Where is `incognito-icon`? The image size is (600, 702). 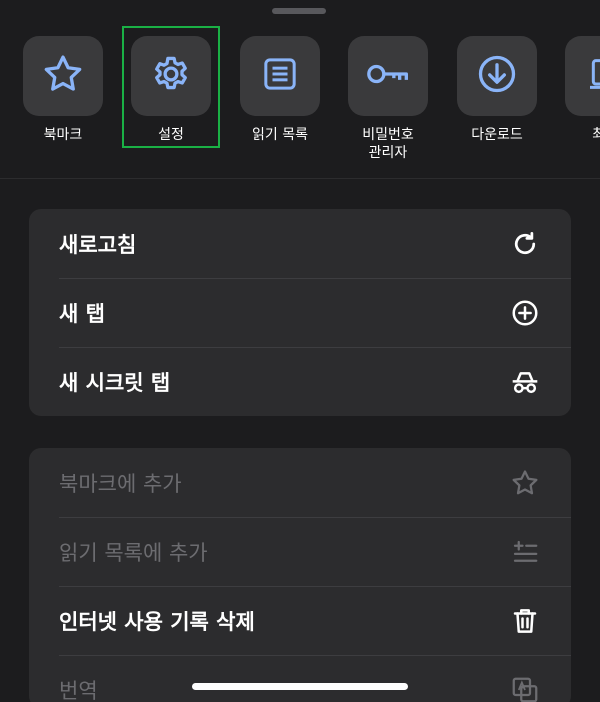 incognito-icon is located at coordinates (525, 382).